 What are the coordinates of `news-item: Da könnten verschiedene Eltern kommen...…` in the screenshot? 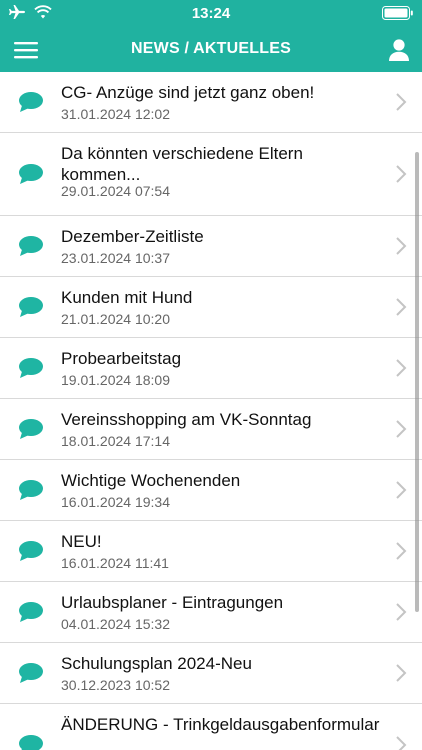 It's located at (211, 174).